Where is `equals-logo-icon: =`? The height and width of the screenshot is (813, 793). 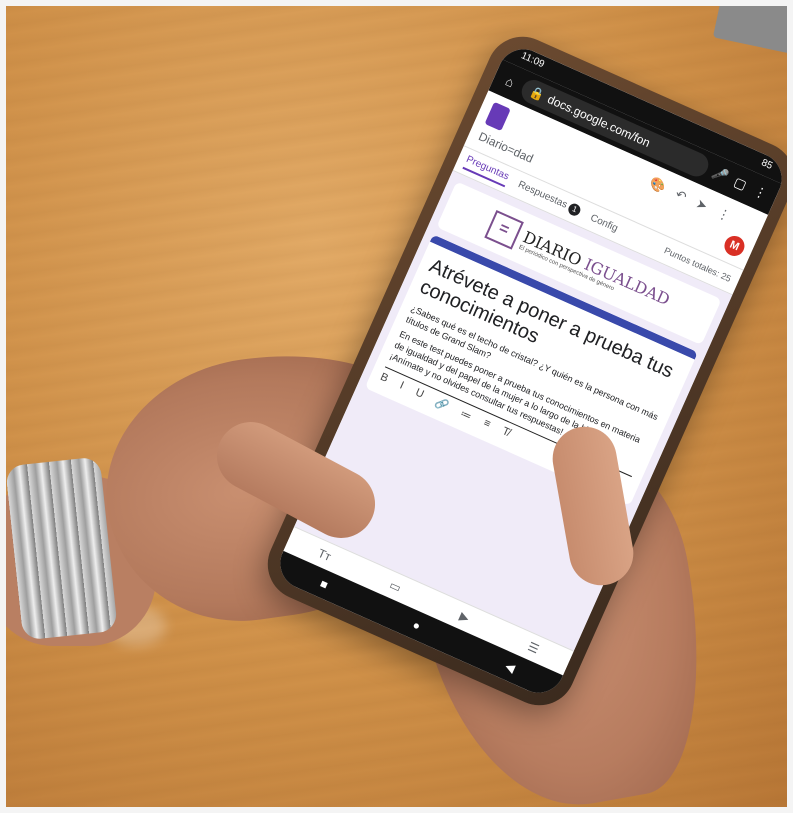 equals-logo-icon: = is located at coordinates (503, 229).